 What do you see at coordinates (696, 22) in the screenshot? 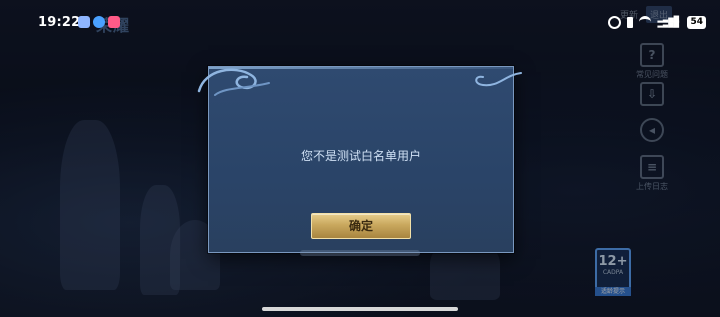
I see `battery-indicator: 54` at bounding box center [696, 22].